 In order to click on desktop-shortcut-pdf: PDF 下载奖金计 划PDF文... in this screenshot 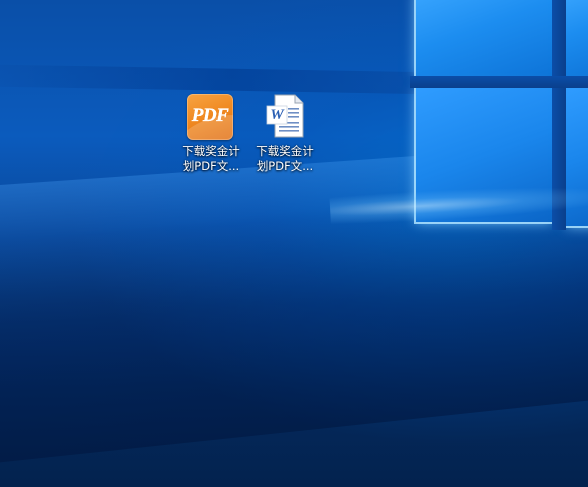, I will do `click(211, 133)`.